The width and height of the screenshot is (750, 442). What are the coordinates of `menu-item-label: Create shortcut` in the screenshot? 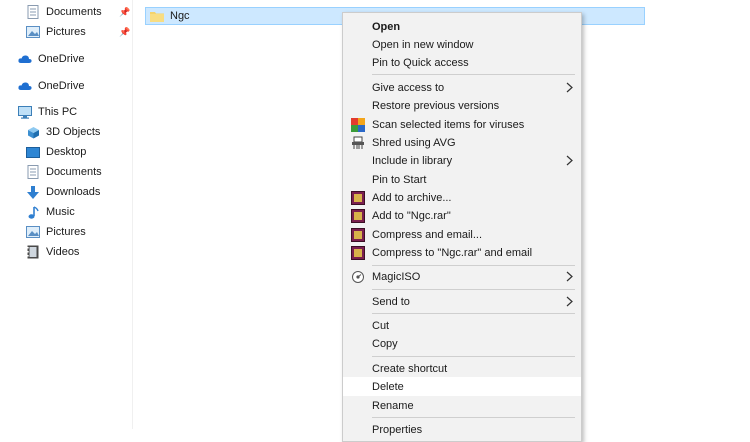 It's located at (410, 368).